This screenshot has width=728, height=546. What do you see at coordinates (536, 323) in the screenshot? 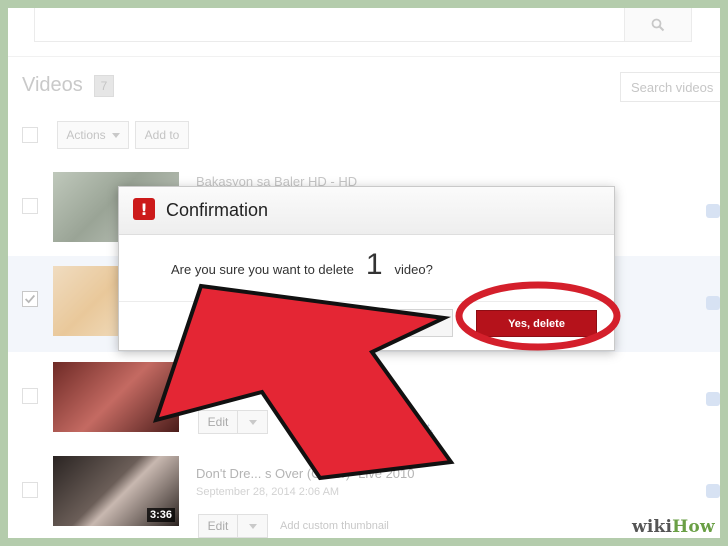
I see `yes-delete-button: Yes, delete` at bounding box center [536, 323].